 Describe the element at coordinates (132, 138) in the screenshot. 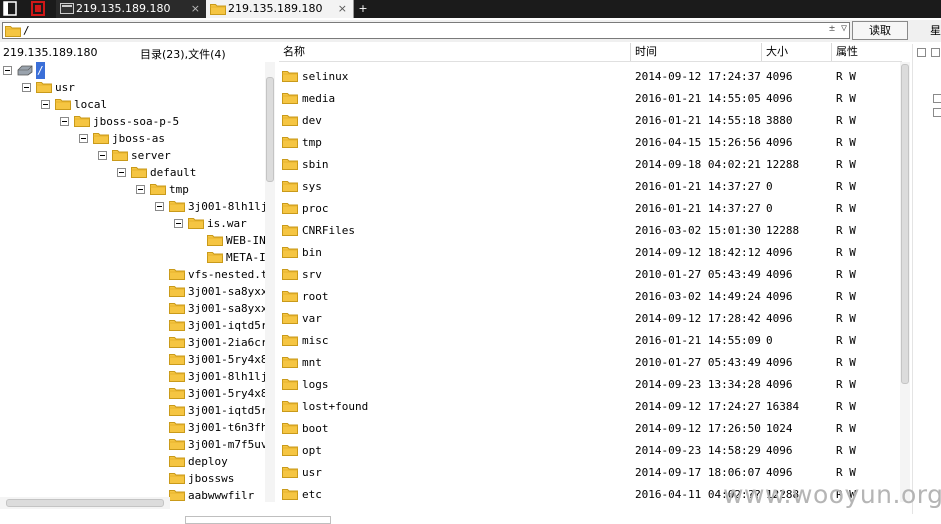

I see `tree-node: jboss-as` at that location.